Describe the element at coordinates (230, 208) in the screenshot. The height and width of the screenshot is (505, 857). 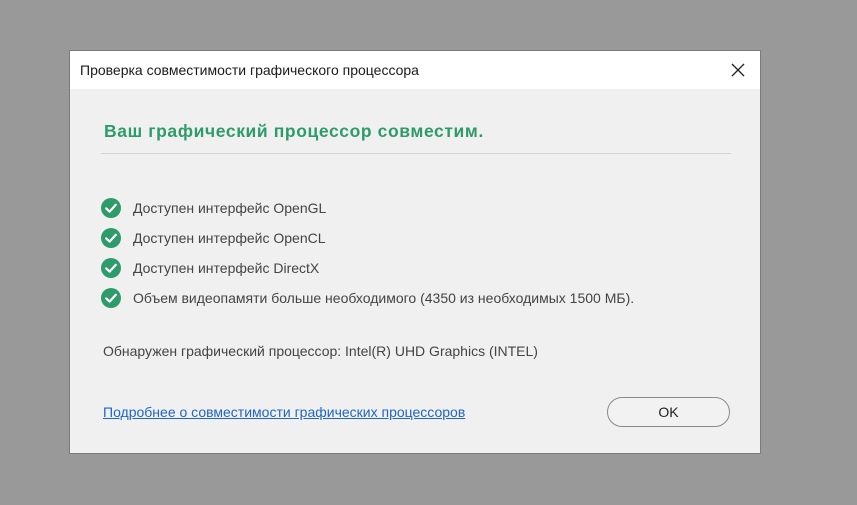
I see `check-label-opengl: Доступен интерфейс OpenGL` at that location.